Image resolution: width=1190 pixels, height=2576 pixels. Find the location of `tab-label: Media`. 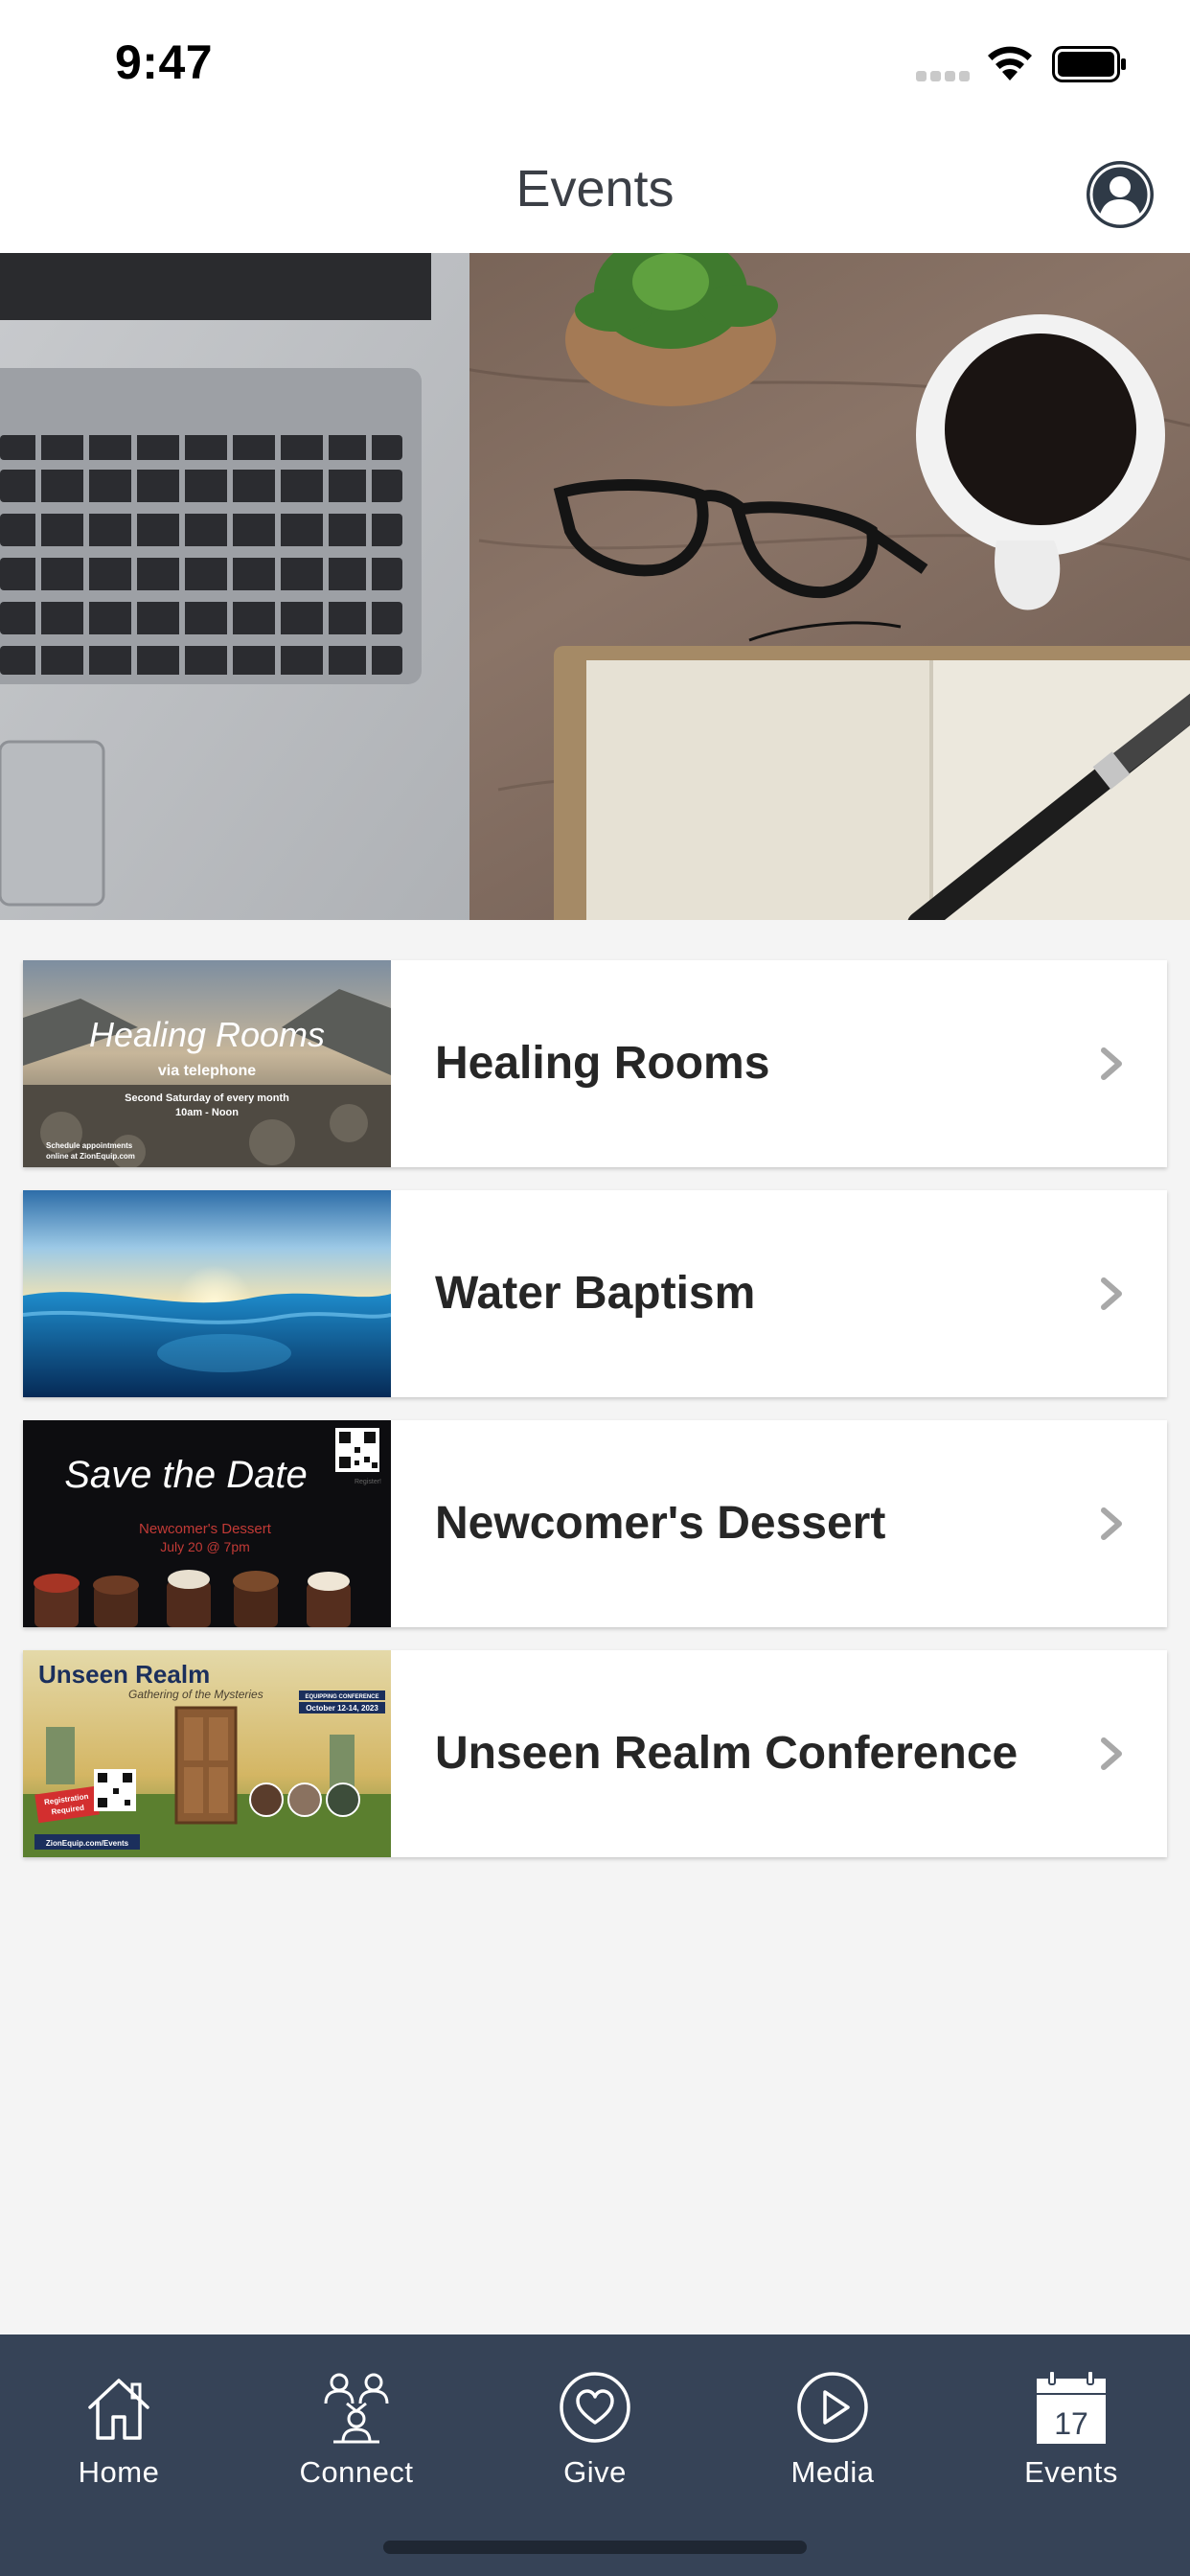

tab-label: Media is located at coordinates (833, 2472).